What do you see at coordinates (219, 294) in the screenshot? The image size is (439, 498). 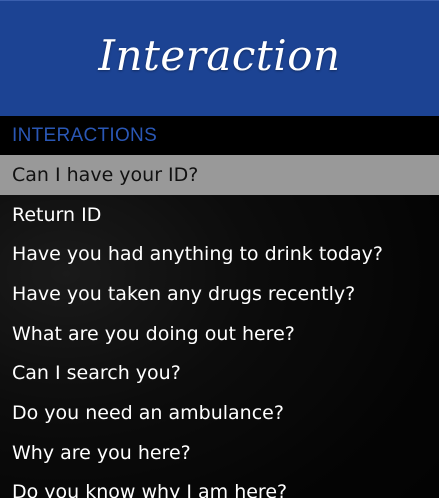 I see `menu-item-drugs-question: Have you taken any drugs recently?` at bounding box center [219, 294].